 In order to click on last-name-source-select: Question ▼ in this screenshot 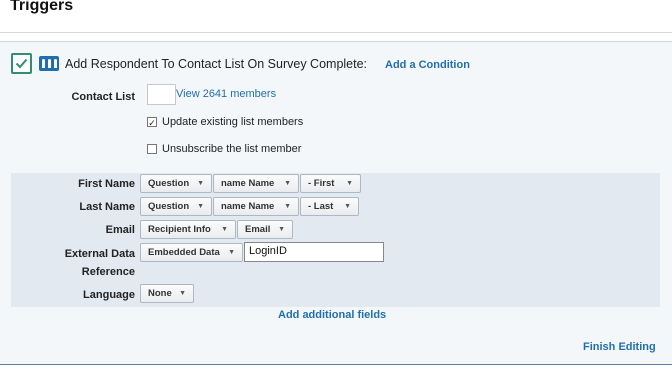, I will do `click(176, 206)`.